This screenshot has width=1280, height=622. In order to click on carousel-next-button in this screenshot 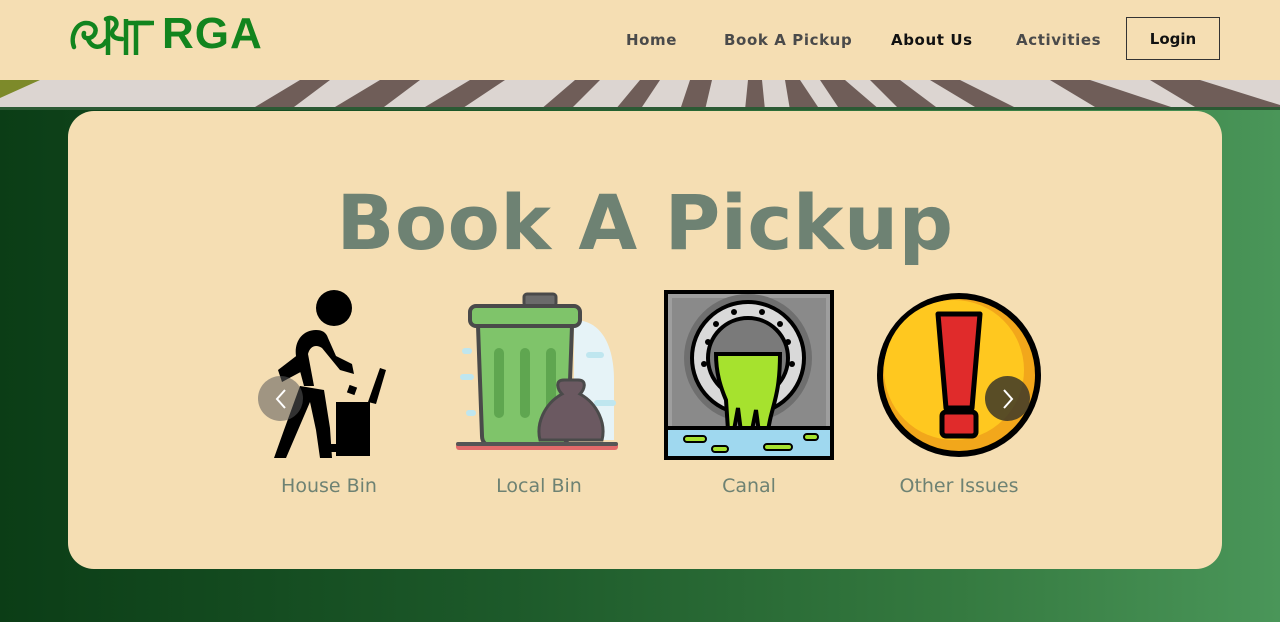, I will do `click(1007, 398)`.